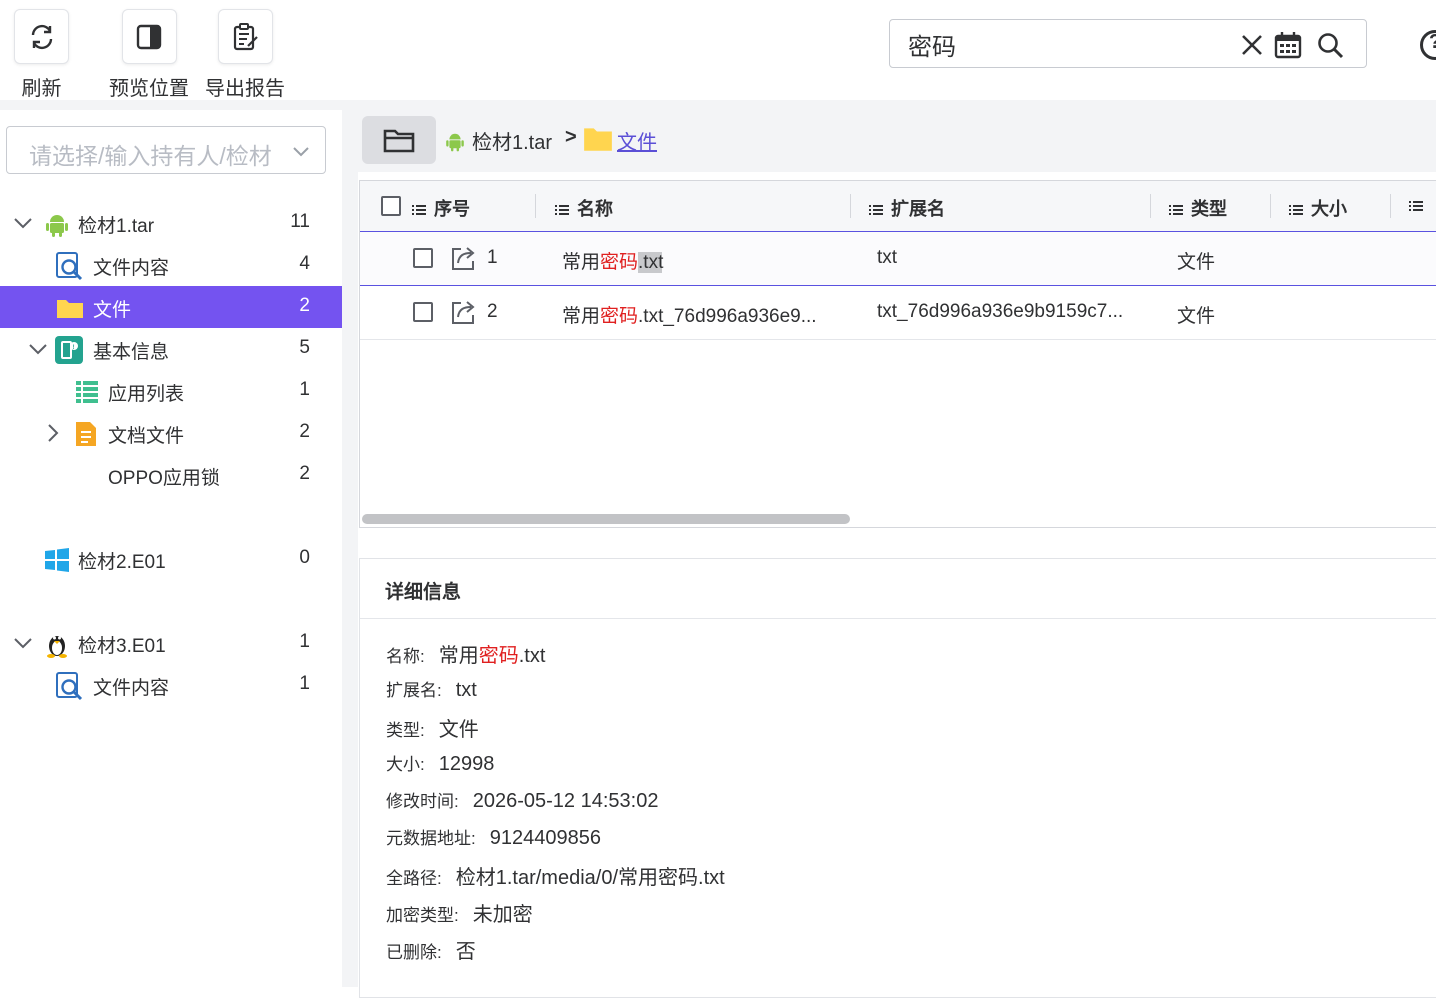  I want to click on breadcrumb-root: 检材1.tar, so click(512, 140).